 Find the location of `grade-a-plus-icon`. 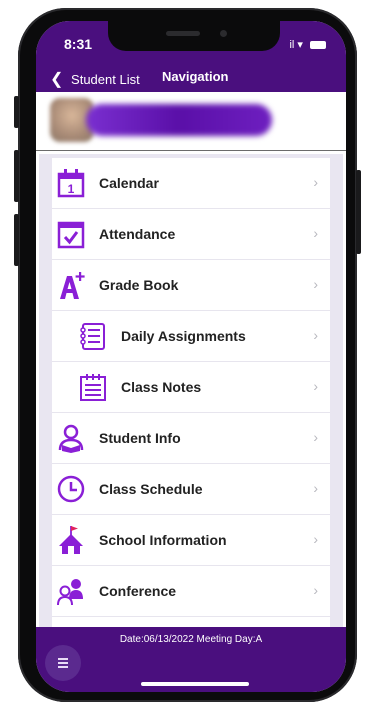

grade-a-plus-icon is located at coordinates (72, 285).